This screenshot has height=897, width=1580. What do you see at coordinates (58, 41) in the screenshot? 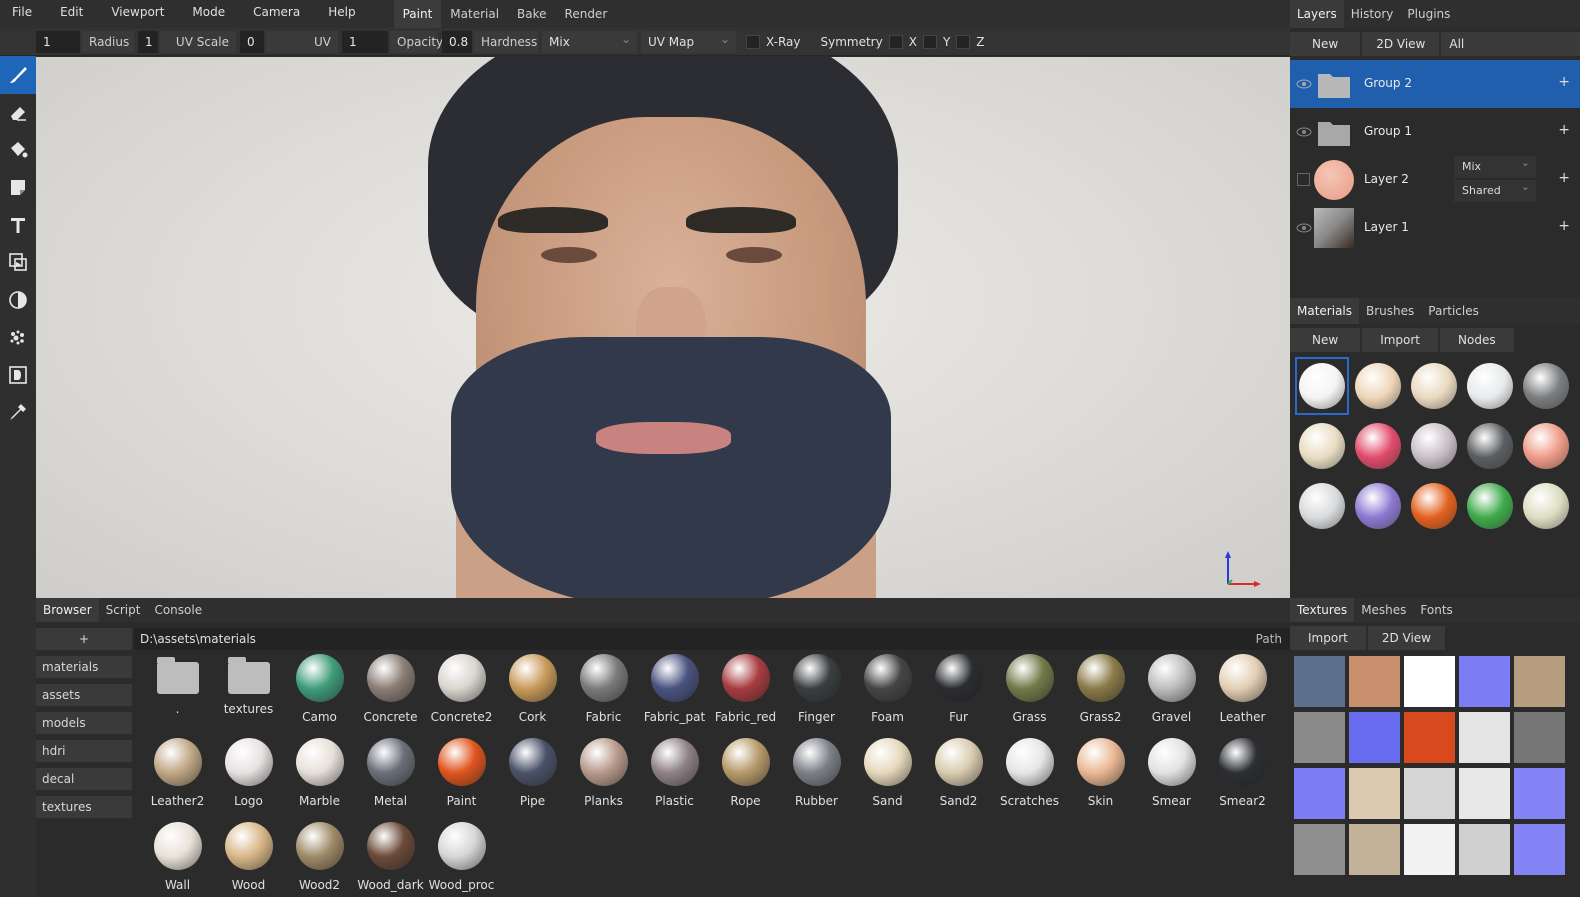
I see `radius-value: 1` at bounding box center [58, 41].